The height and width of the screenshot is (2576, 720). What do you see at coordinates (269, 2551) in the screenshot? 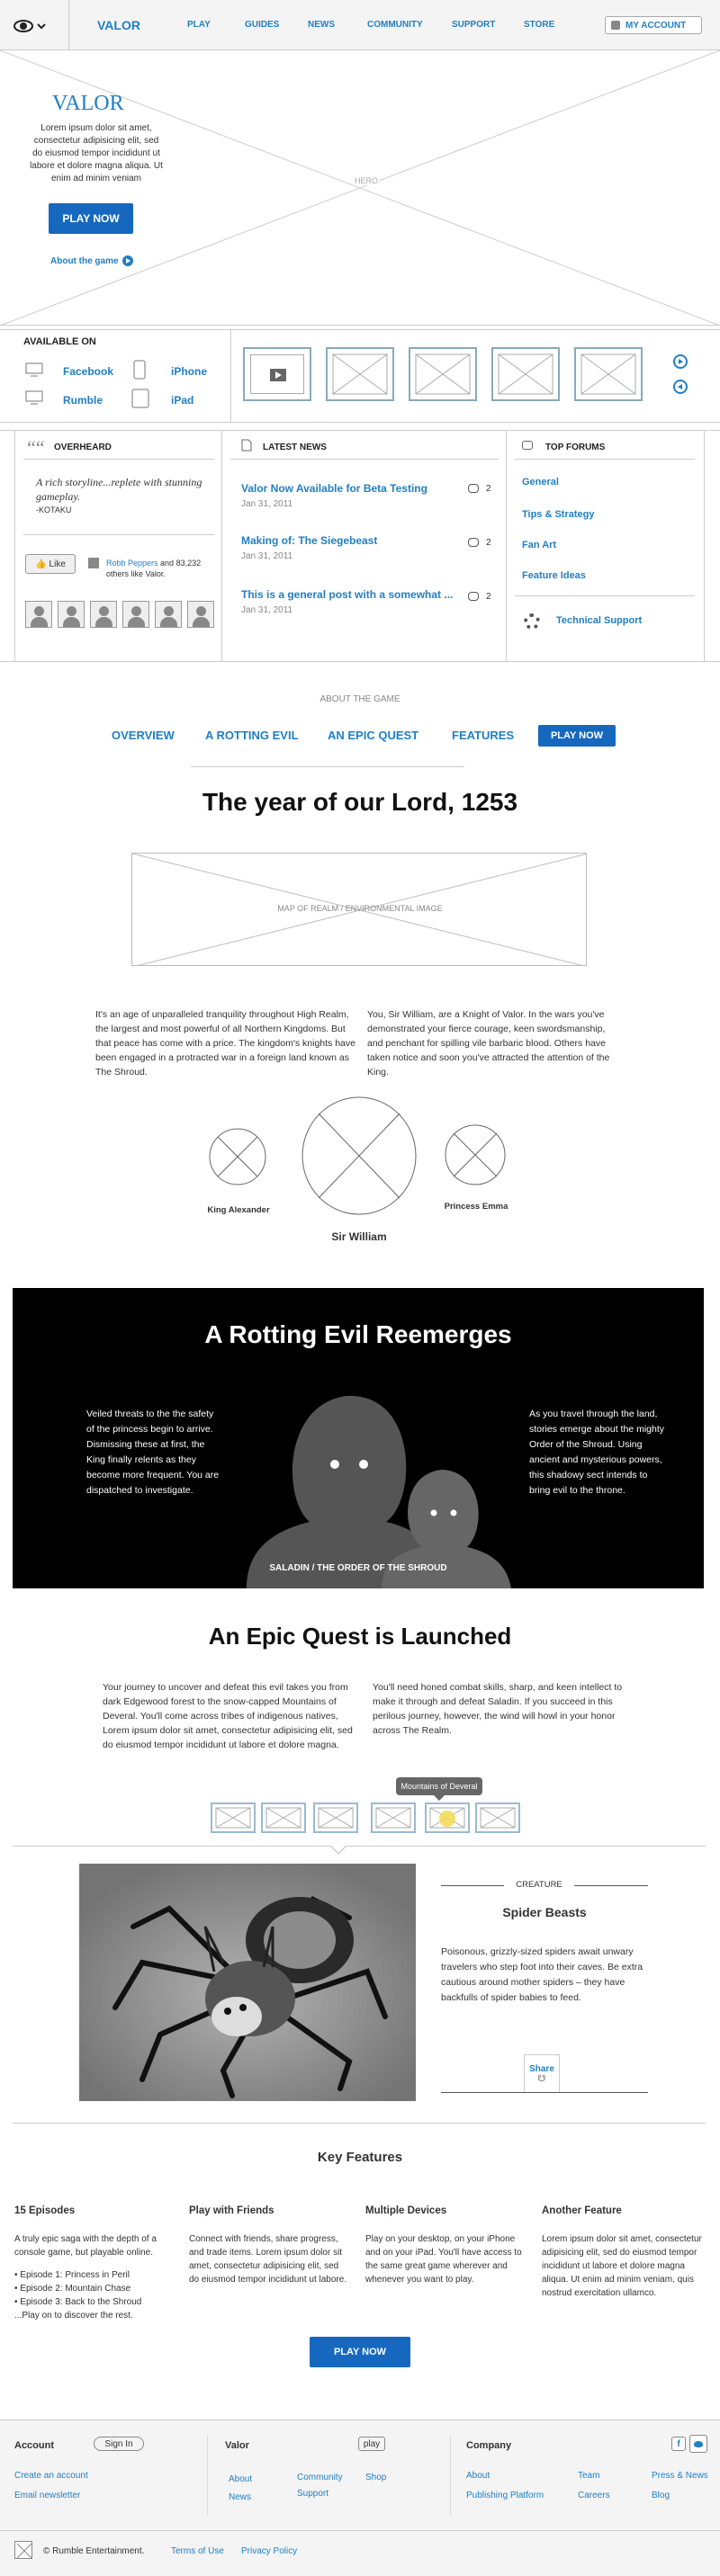
I see `privacy-link: Privacy Policy` at bounding box center [269, 2551].